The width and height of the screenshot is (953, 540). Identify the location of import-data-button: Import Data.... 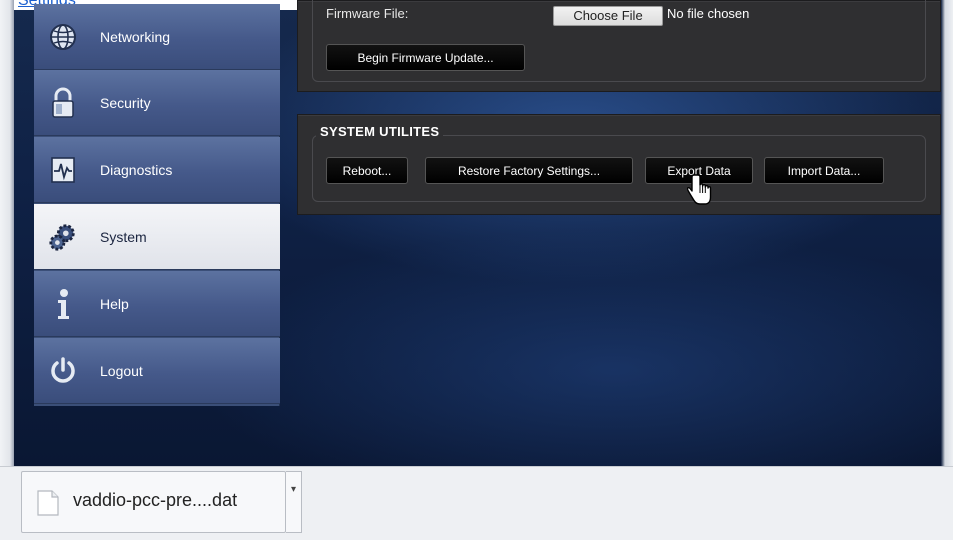
(824, 170).